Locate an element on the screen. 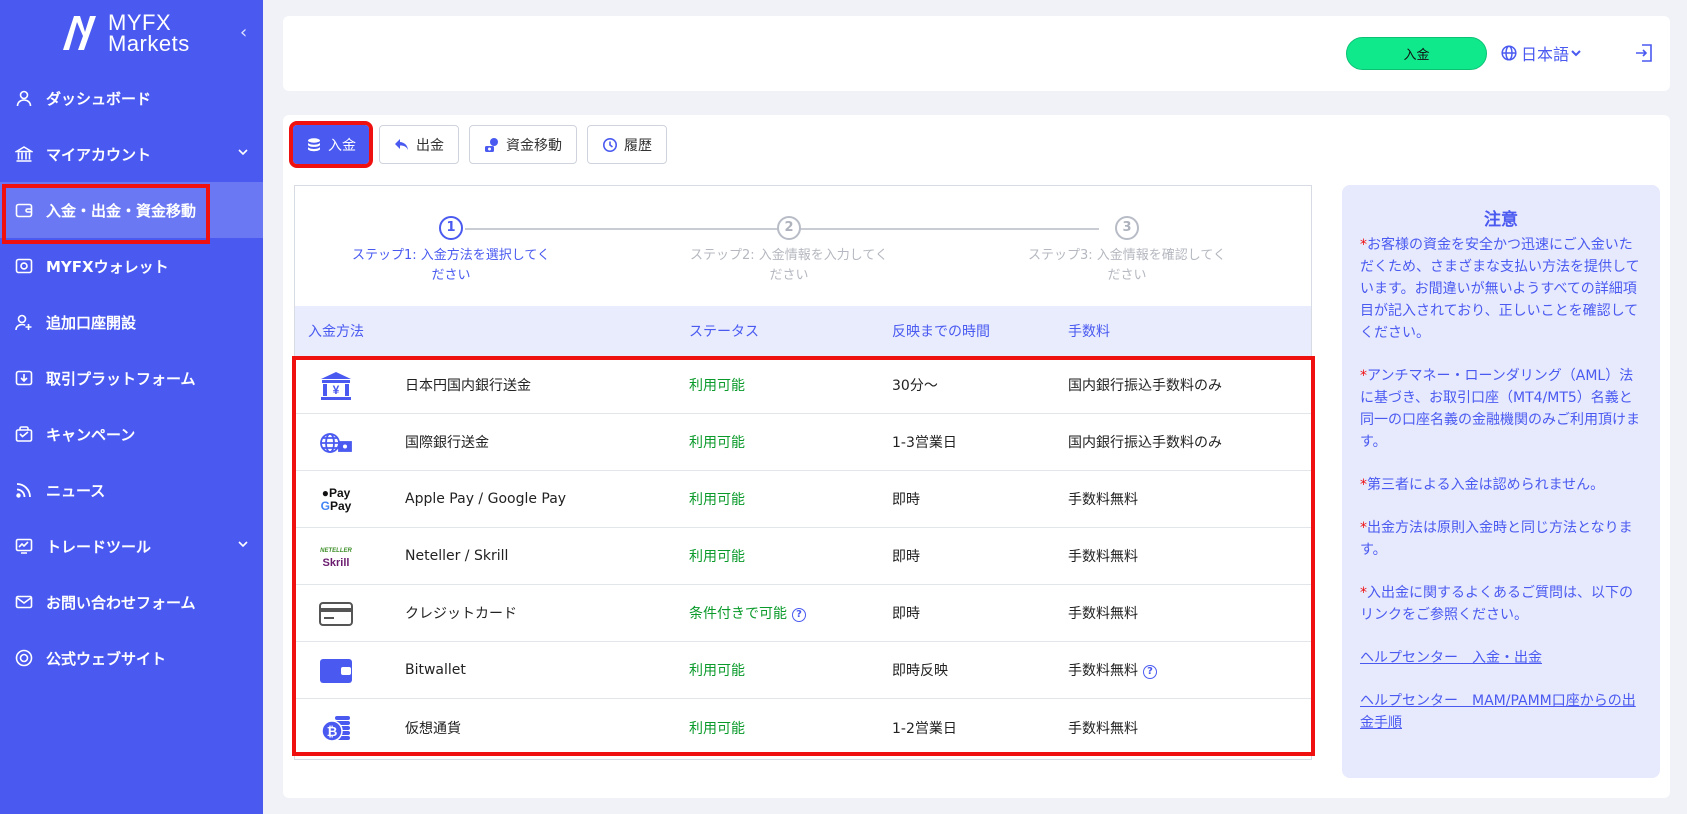 The width and height of the screenshot is (1687, 814). step-2: 2 ステップ2: 入金情報を入力してください is located at coordinates (789, 251).